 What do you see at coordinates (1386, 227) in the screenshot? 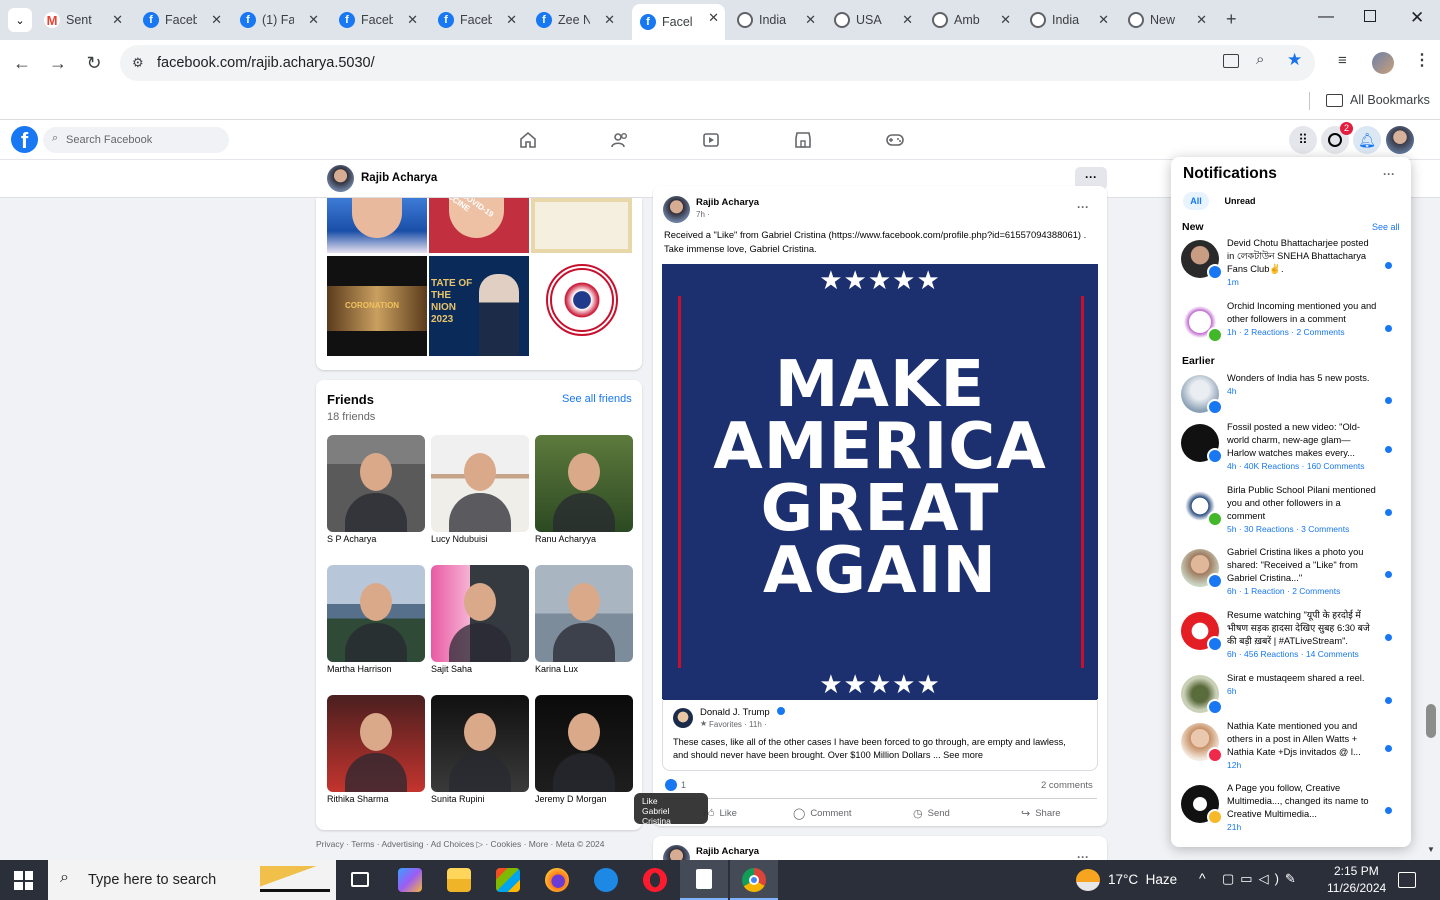
I see `see-all-notifications-link: See all` at bounding box center [1386, 227].